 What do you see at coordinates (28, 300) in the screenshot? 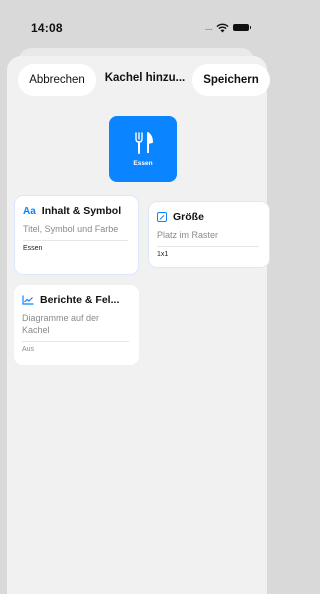
I see `chart-line-icon` at bounding box center [28, 300].